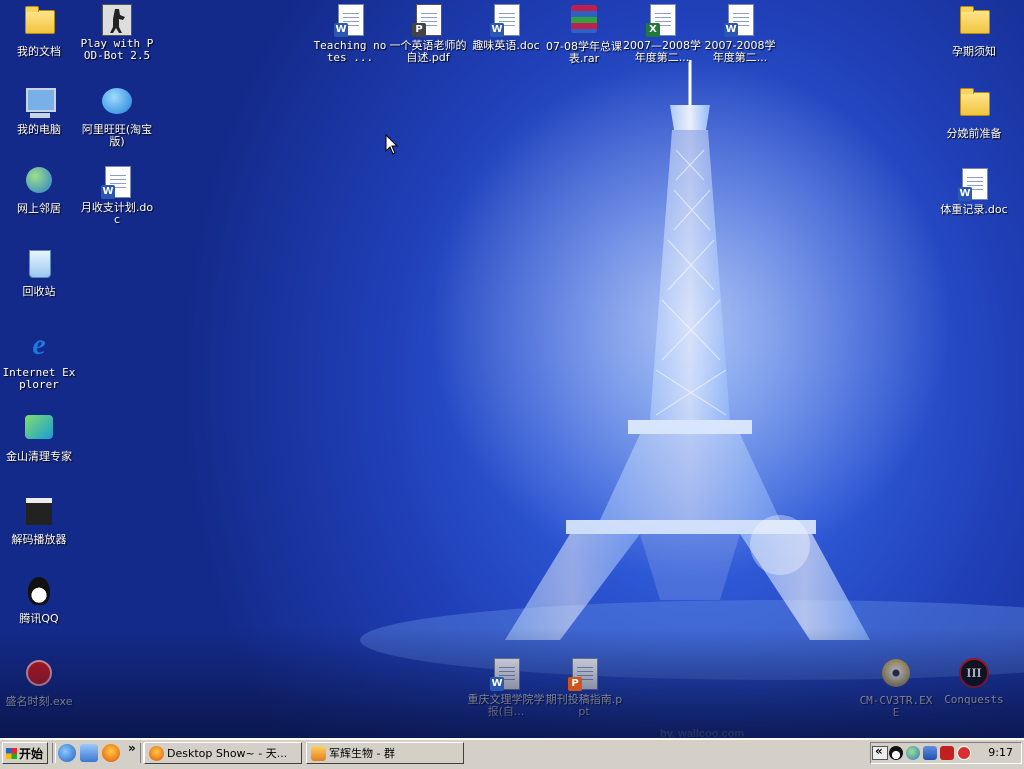  What do you see at coordinates (392, 144) in the screenshot?
I see `mouse-cursor-icon` at bounding box center [392, 144].